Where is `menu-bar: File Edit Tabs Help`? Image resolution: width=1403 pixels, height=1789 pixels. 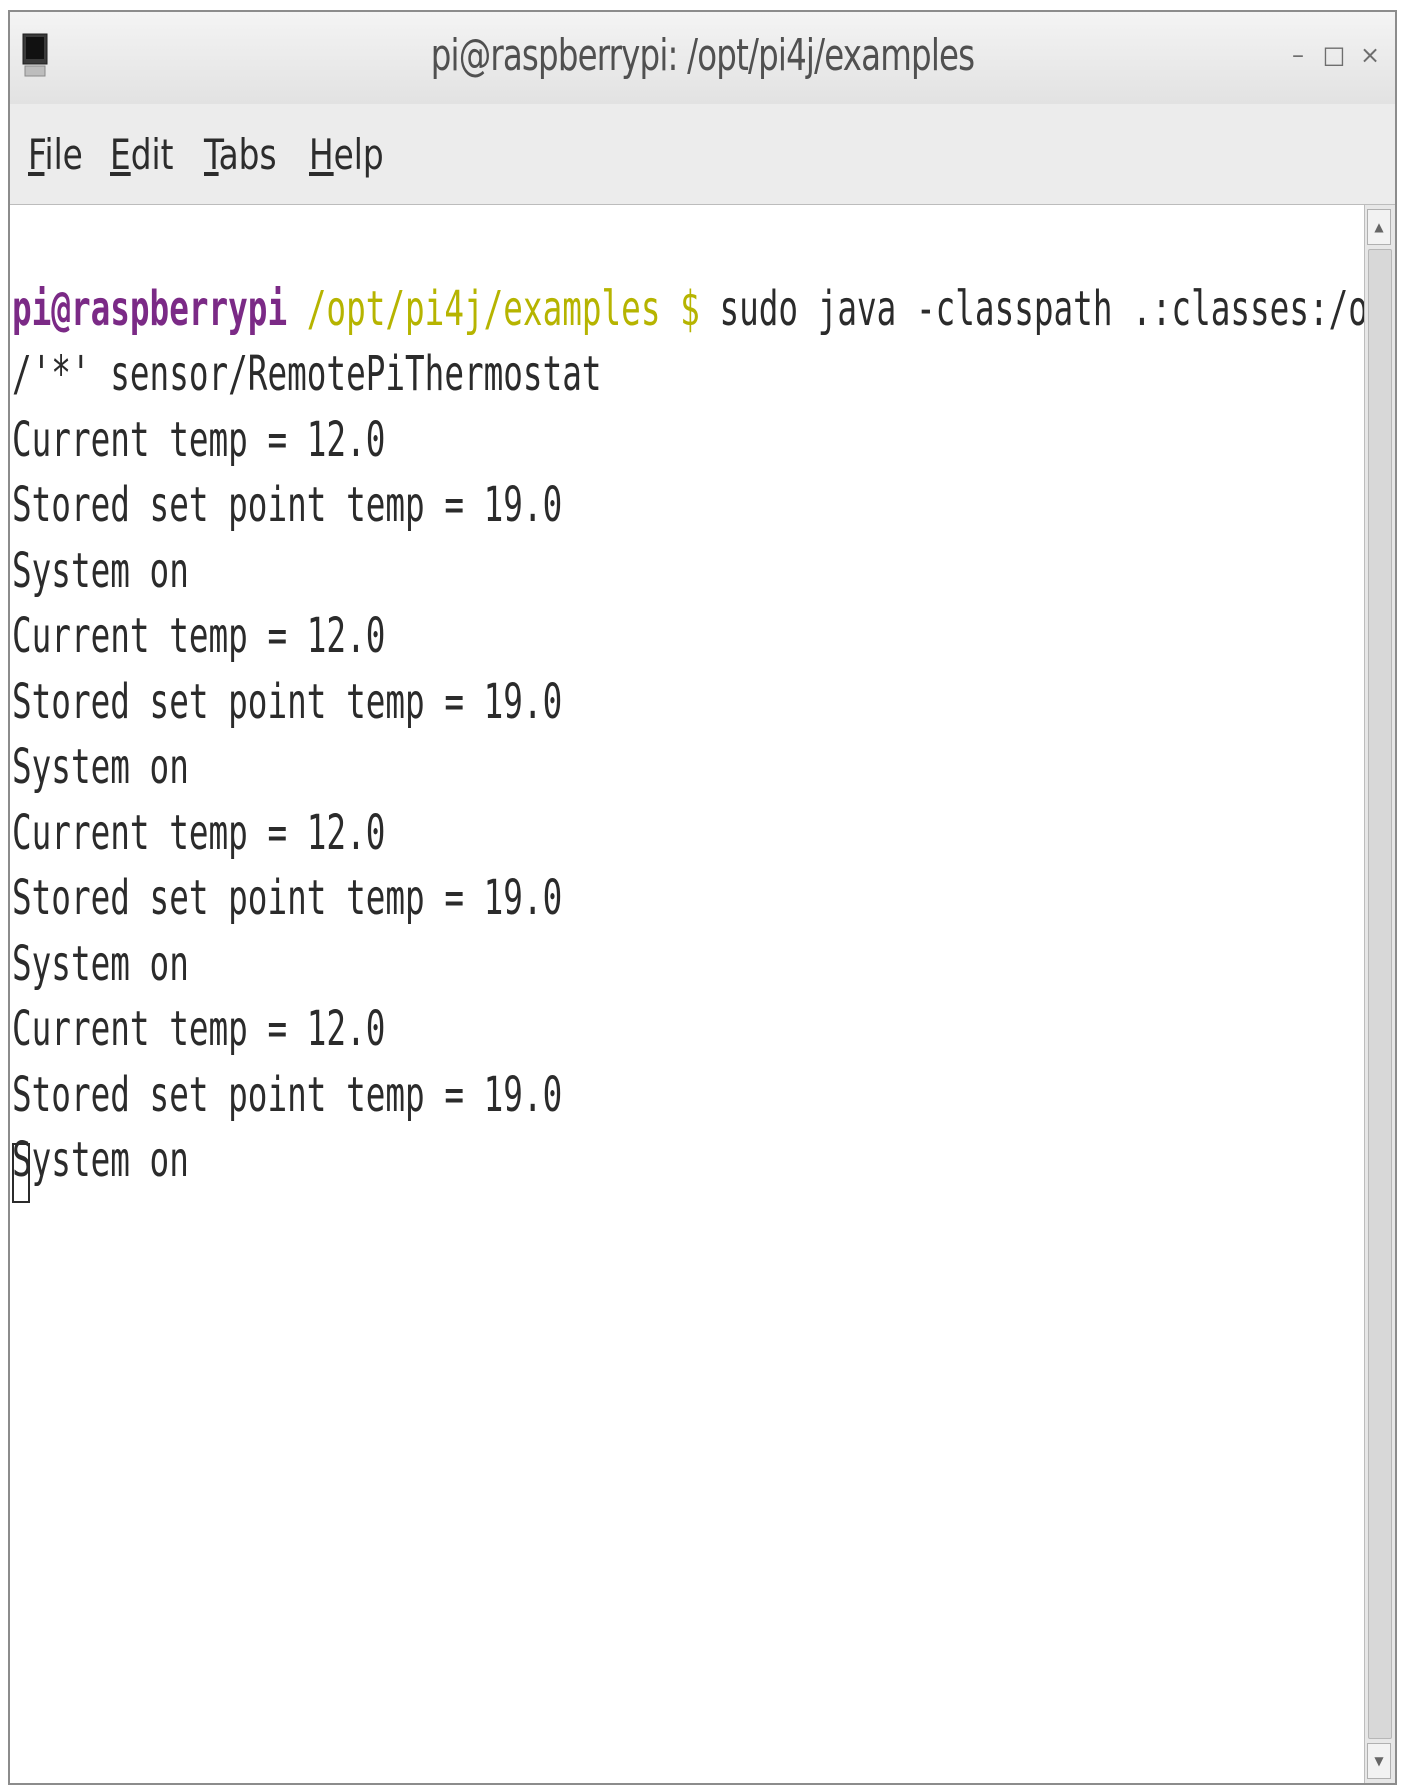
menu-bar: File Edit Tabs Help is located at coordinates (702, 154).